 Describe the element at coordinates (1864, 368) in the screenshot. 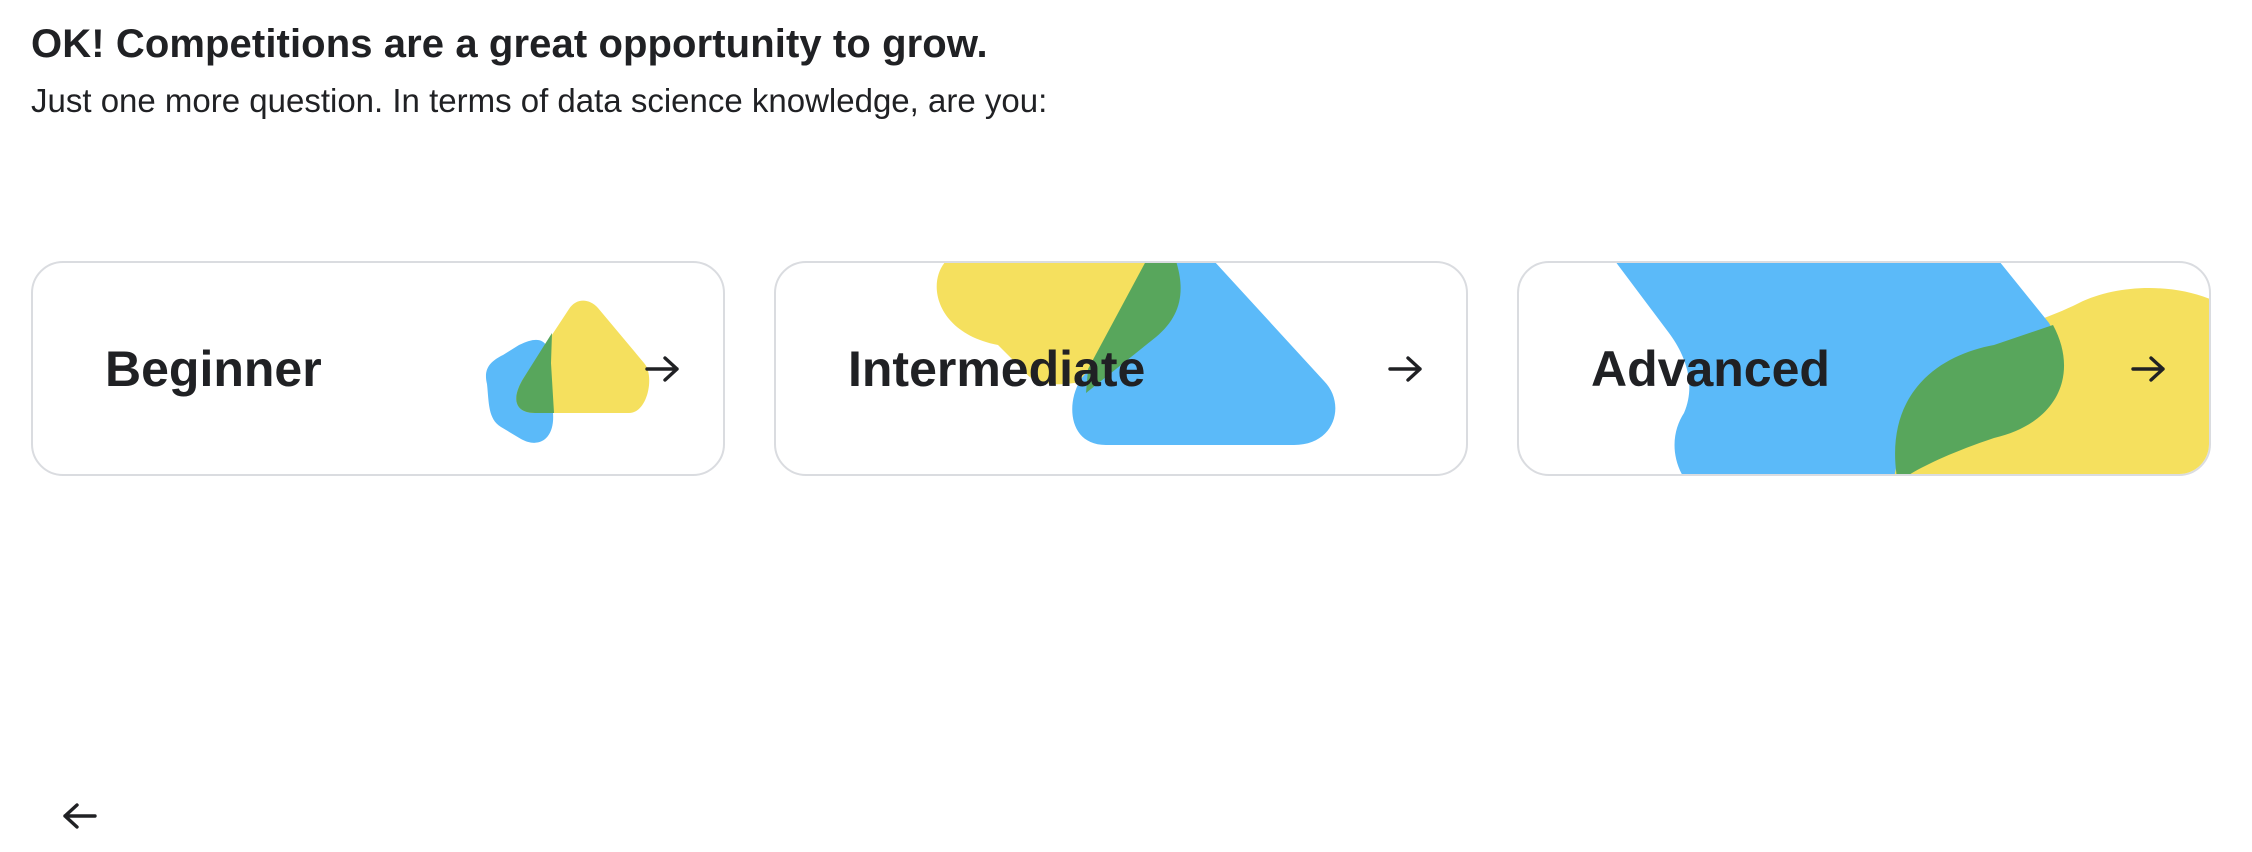

I see `option-card-advanced: Advanced` at that location.